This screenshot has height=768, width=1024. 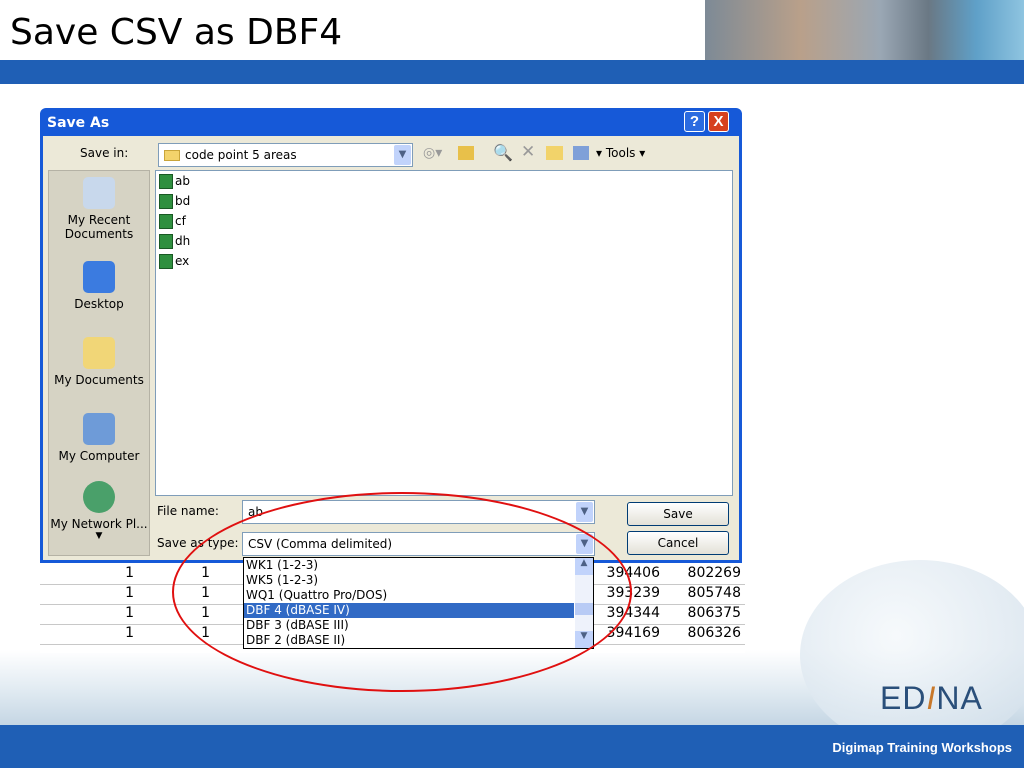 I want to click on my-network-icon, so click(x=99, y=497).